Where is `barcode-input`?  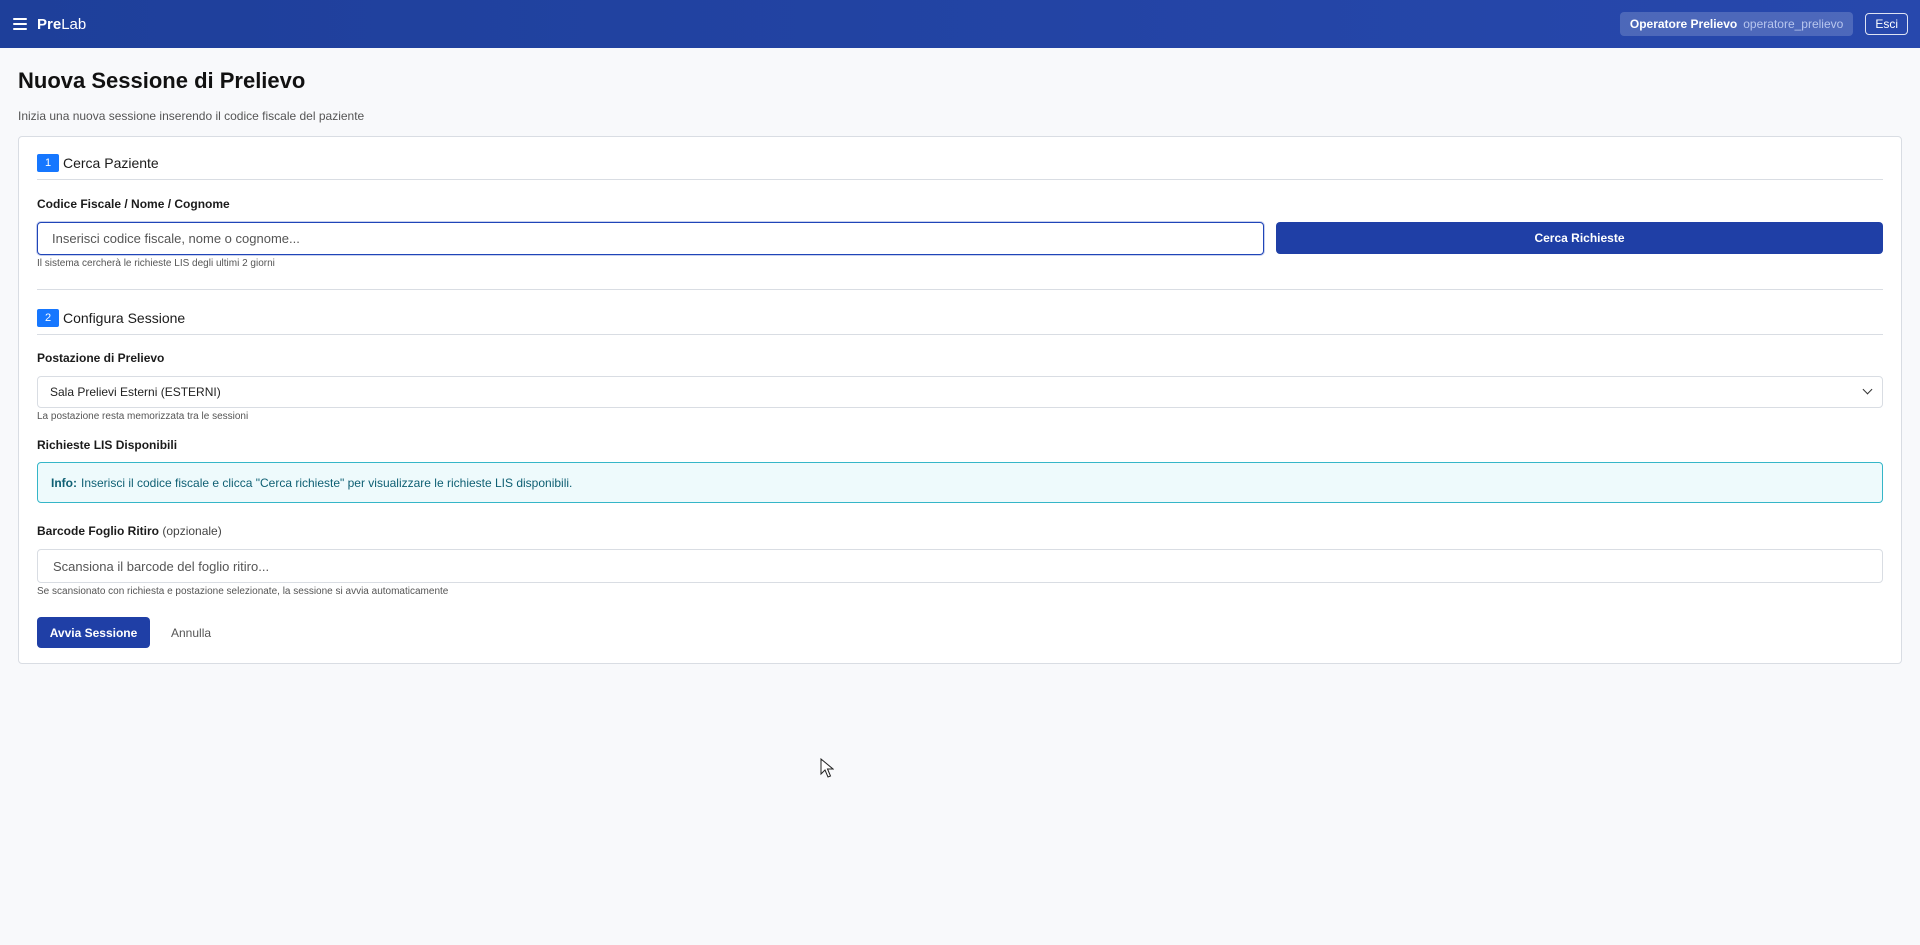 barcode-input is located at coordinates (960, 566).